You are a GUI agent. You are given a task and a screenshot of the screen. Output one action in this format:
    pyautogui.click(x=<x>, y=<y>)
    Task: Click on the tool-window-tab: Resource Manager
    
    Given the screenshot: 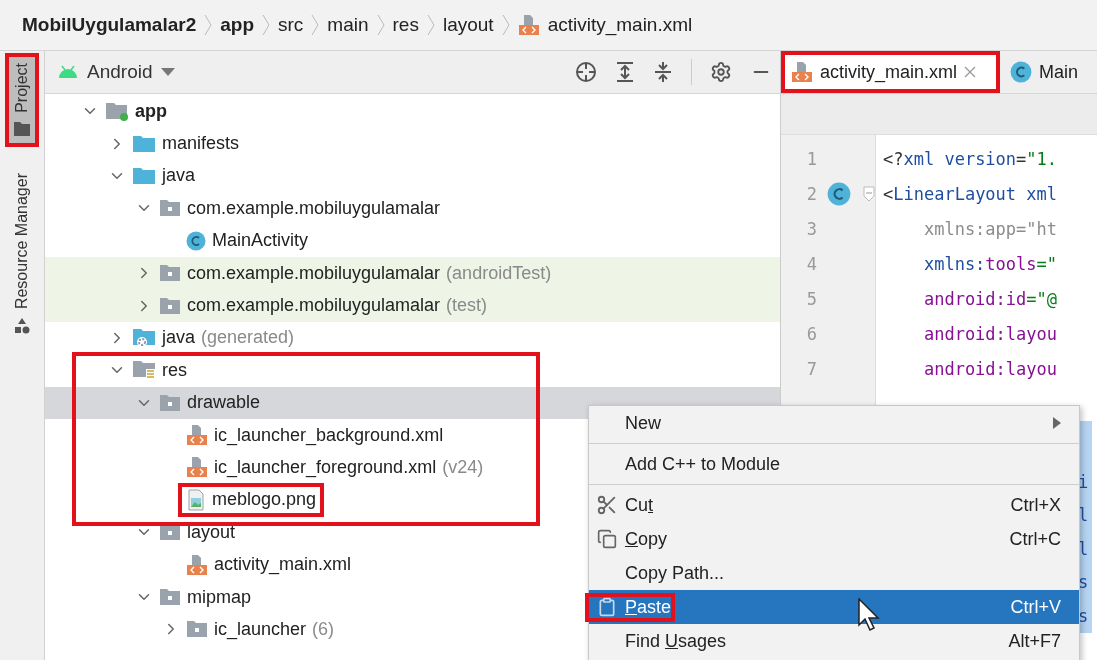 What is the action you would take?
    pyautogui.click(x=22, y=253)
    